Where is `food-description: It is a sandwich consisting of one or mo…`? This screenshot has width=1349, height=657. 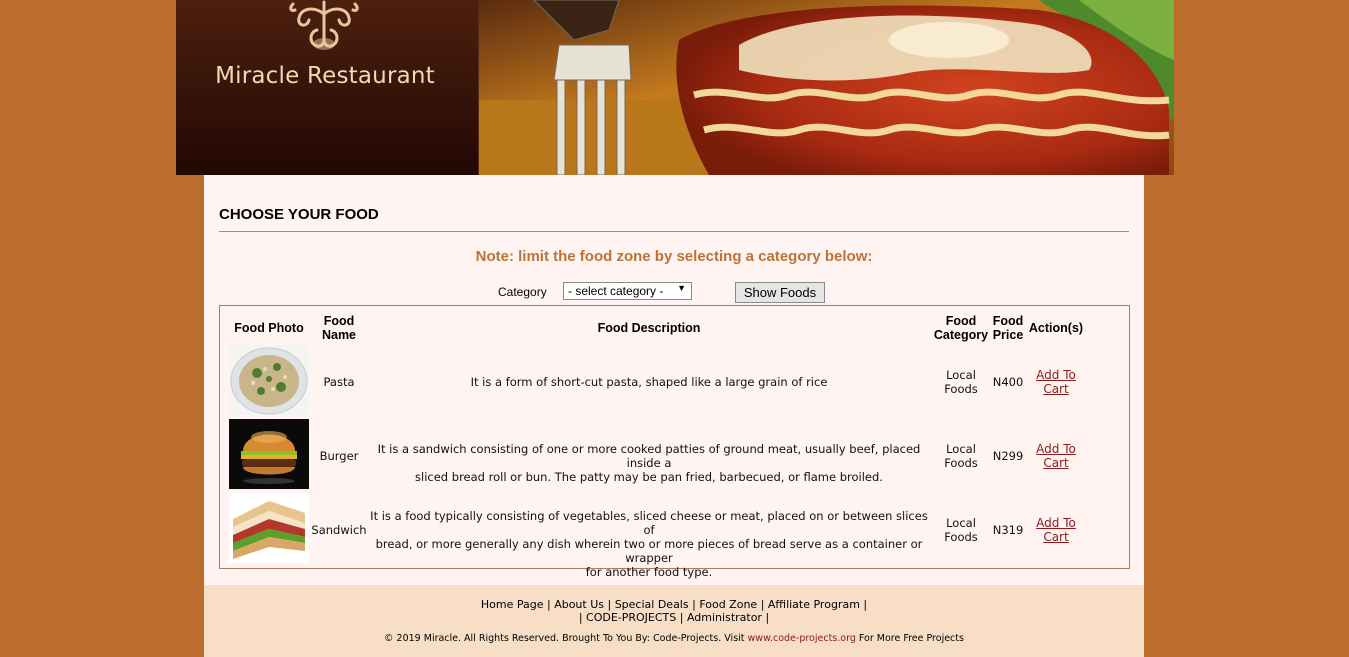 food-description: It is a sandwich consisting of one or mo… is located at coordinates (649, 463).